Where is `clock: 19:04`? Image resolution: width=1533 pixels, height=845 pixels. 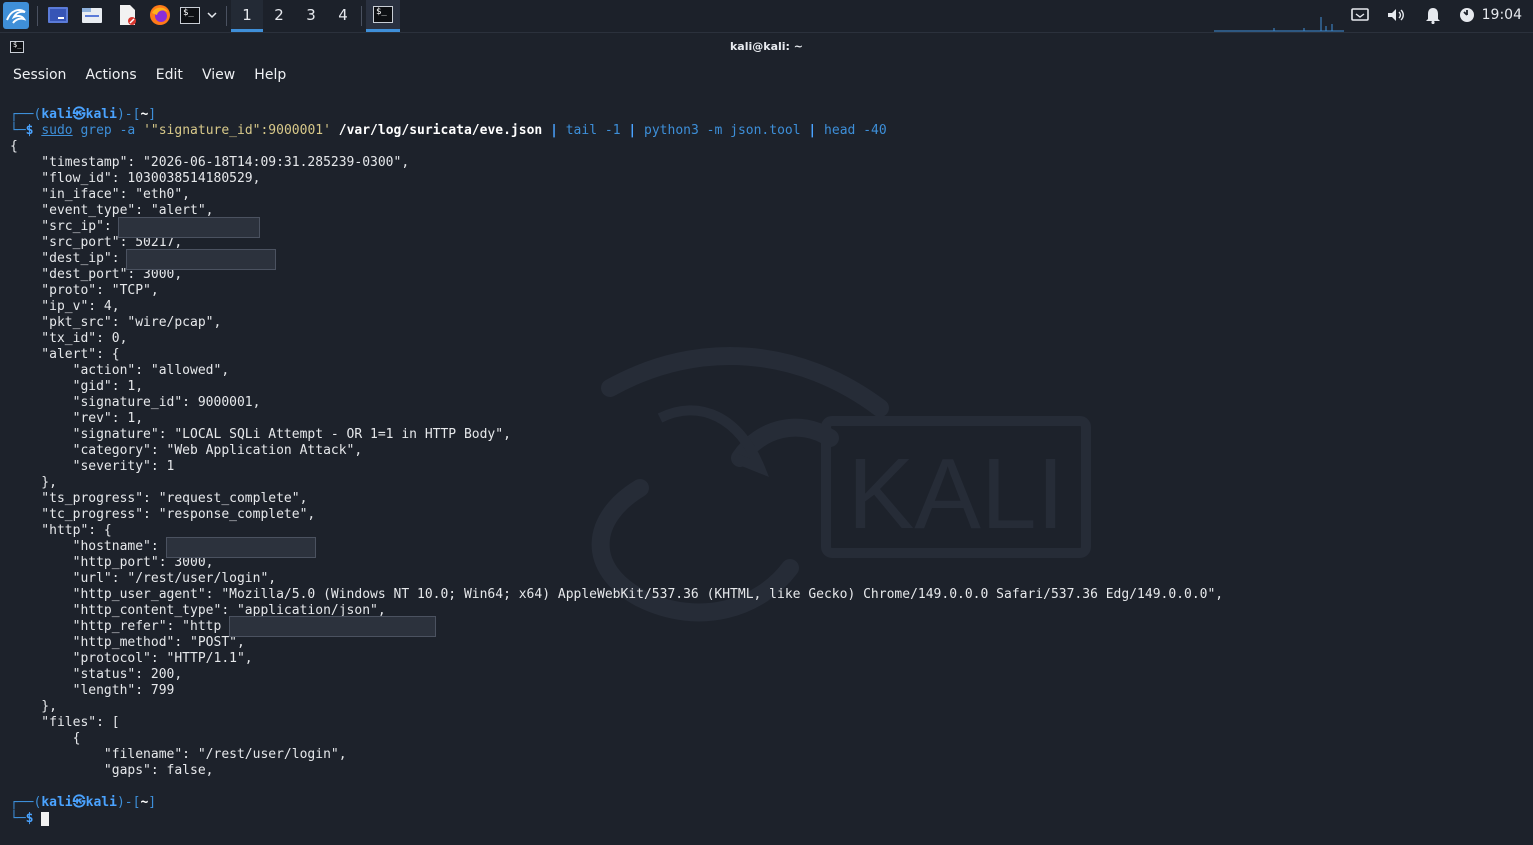
clock: 19:04 is located at coordinates (1502, 16).